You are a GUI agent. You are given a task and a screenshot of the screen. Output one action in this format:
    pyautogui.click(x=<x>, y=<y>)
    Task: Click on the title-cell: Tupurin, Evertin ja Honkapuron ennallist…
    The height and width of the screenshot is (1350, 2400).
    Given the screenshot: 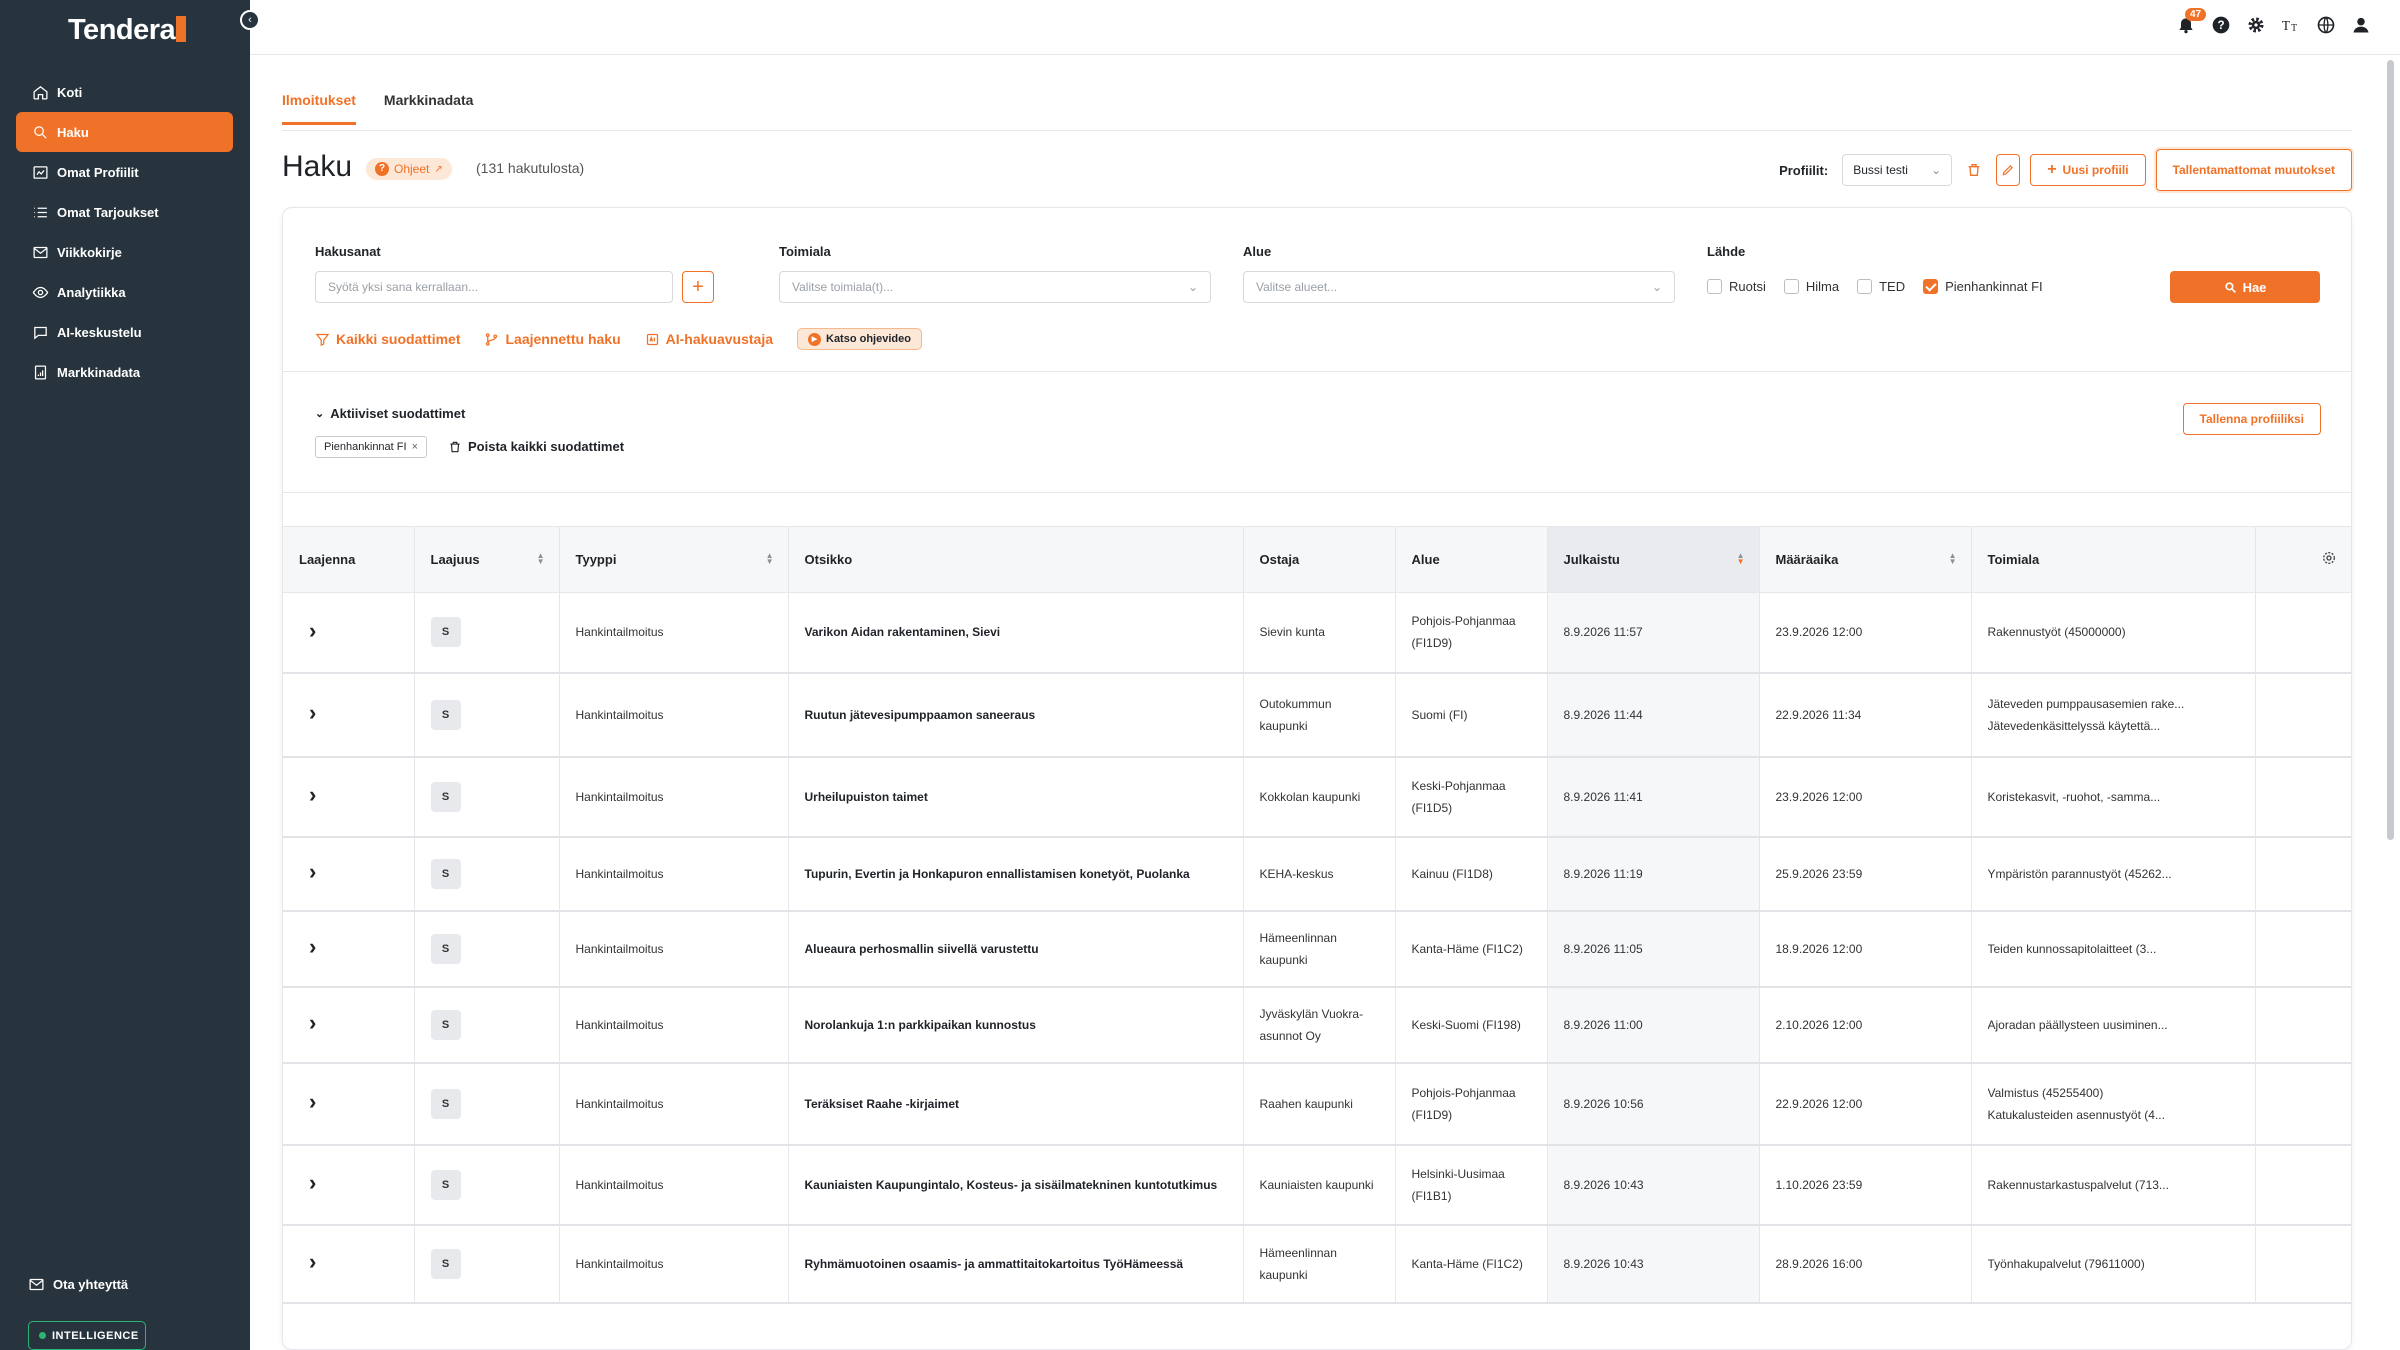 What is the action you would take?
    pyautogui.click(x=1016, y=874)
    